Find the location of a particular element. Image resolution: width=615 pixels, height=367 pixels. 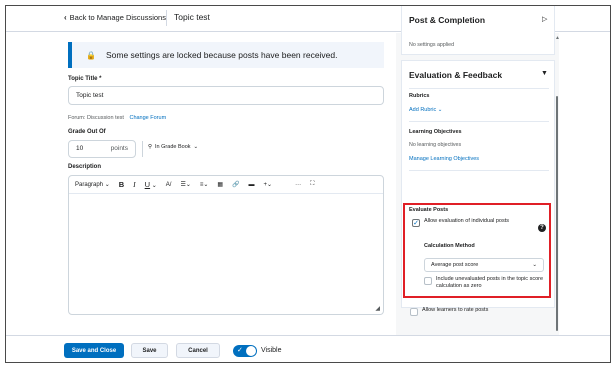

save-and-close-button: Save and Close is located at coordinates (94, 350).